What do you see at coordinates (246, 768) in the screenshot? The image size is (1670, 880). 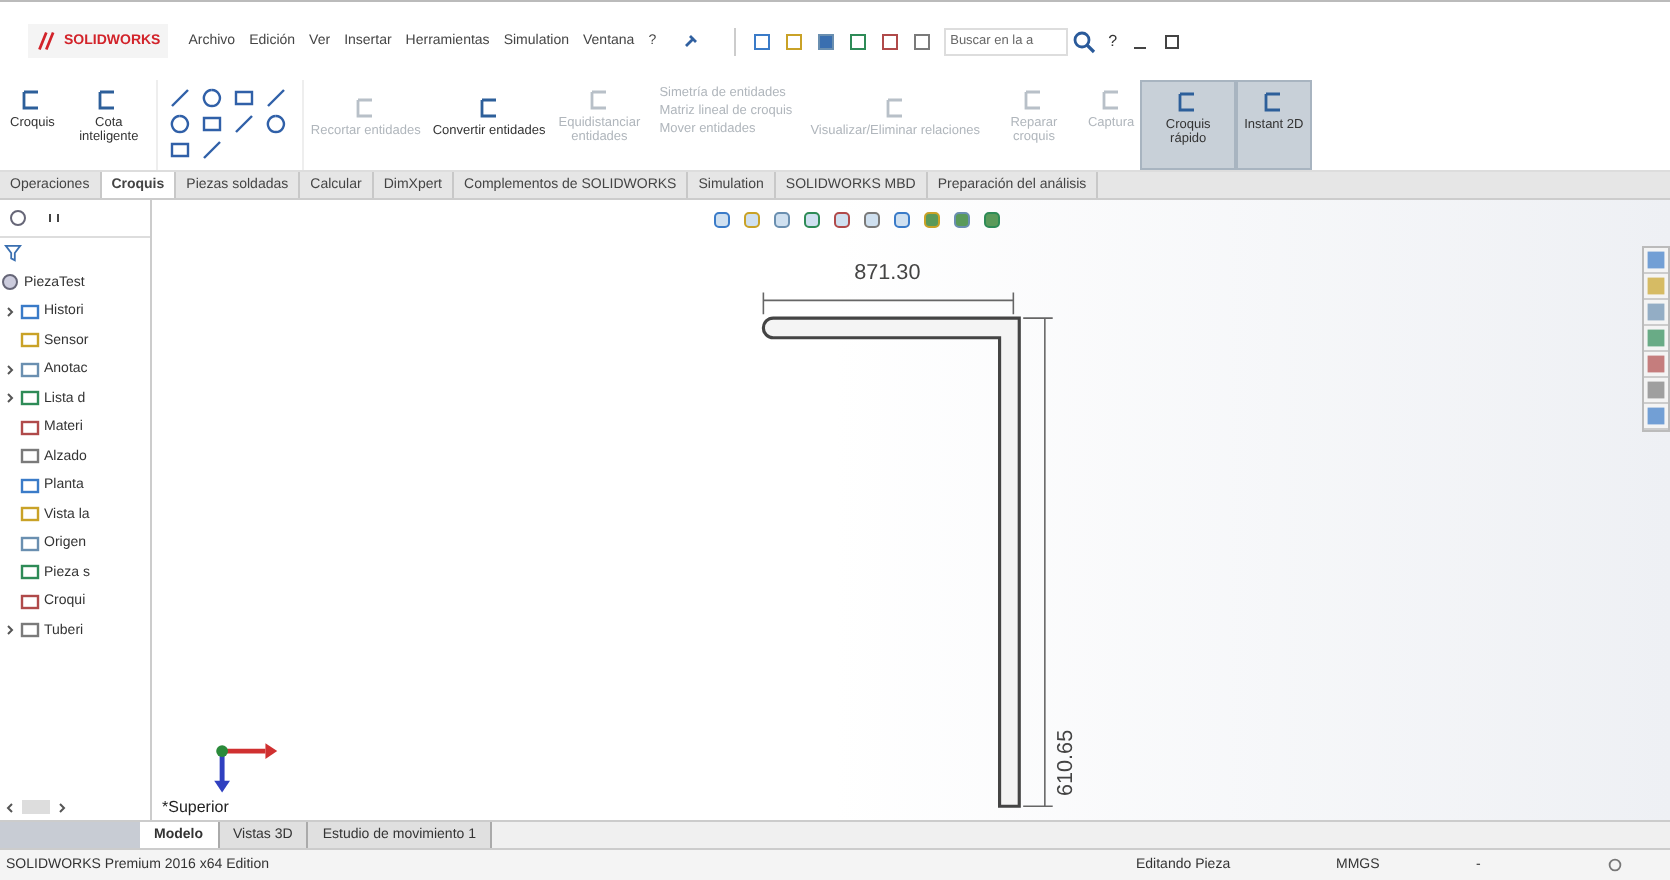 I see `axis-triad-drawing` at bounding box center [246, 768].